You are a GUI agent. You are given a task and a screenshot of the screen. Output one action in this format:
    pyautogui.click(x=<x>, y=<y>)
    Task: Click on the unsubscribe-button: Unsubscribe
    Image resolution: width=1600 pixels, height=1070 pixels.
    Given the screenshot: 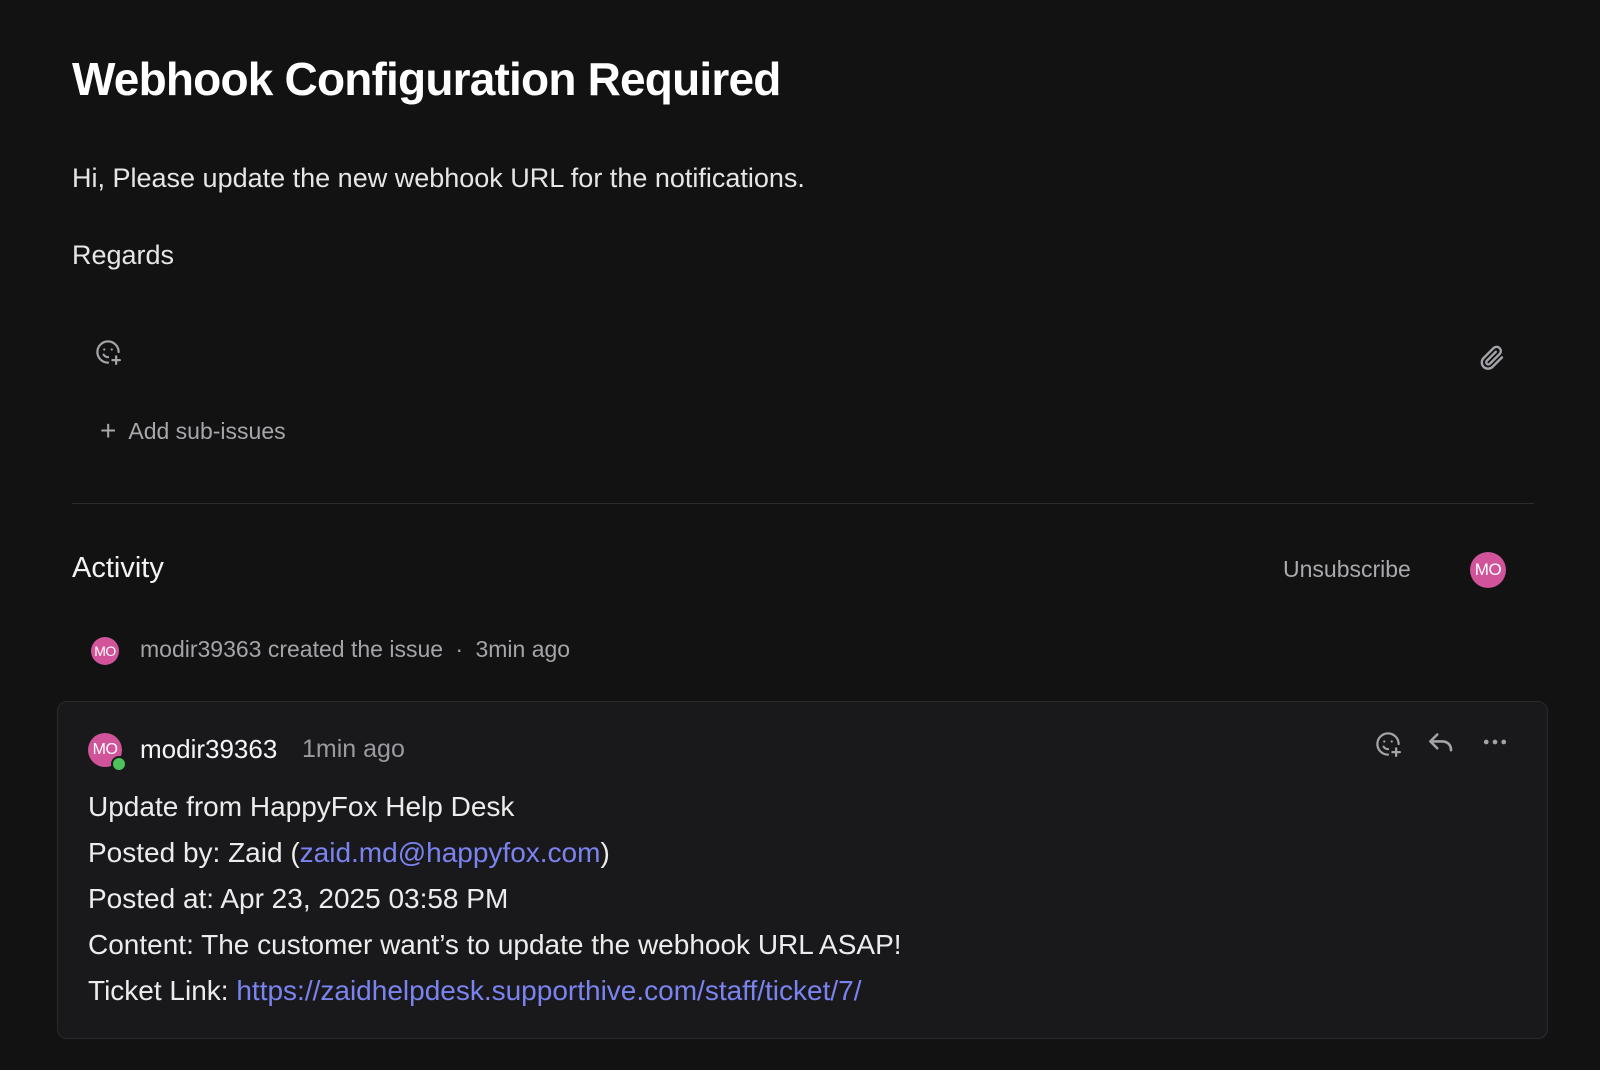 What is the action you would take?
    pyautogui.click(x=1347, y=569)
    